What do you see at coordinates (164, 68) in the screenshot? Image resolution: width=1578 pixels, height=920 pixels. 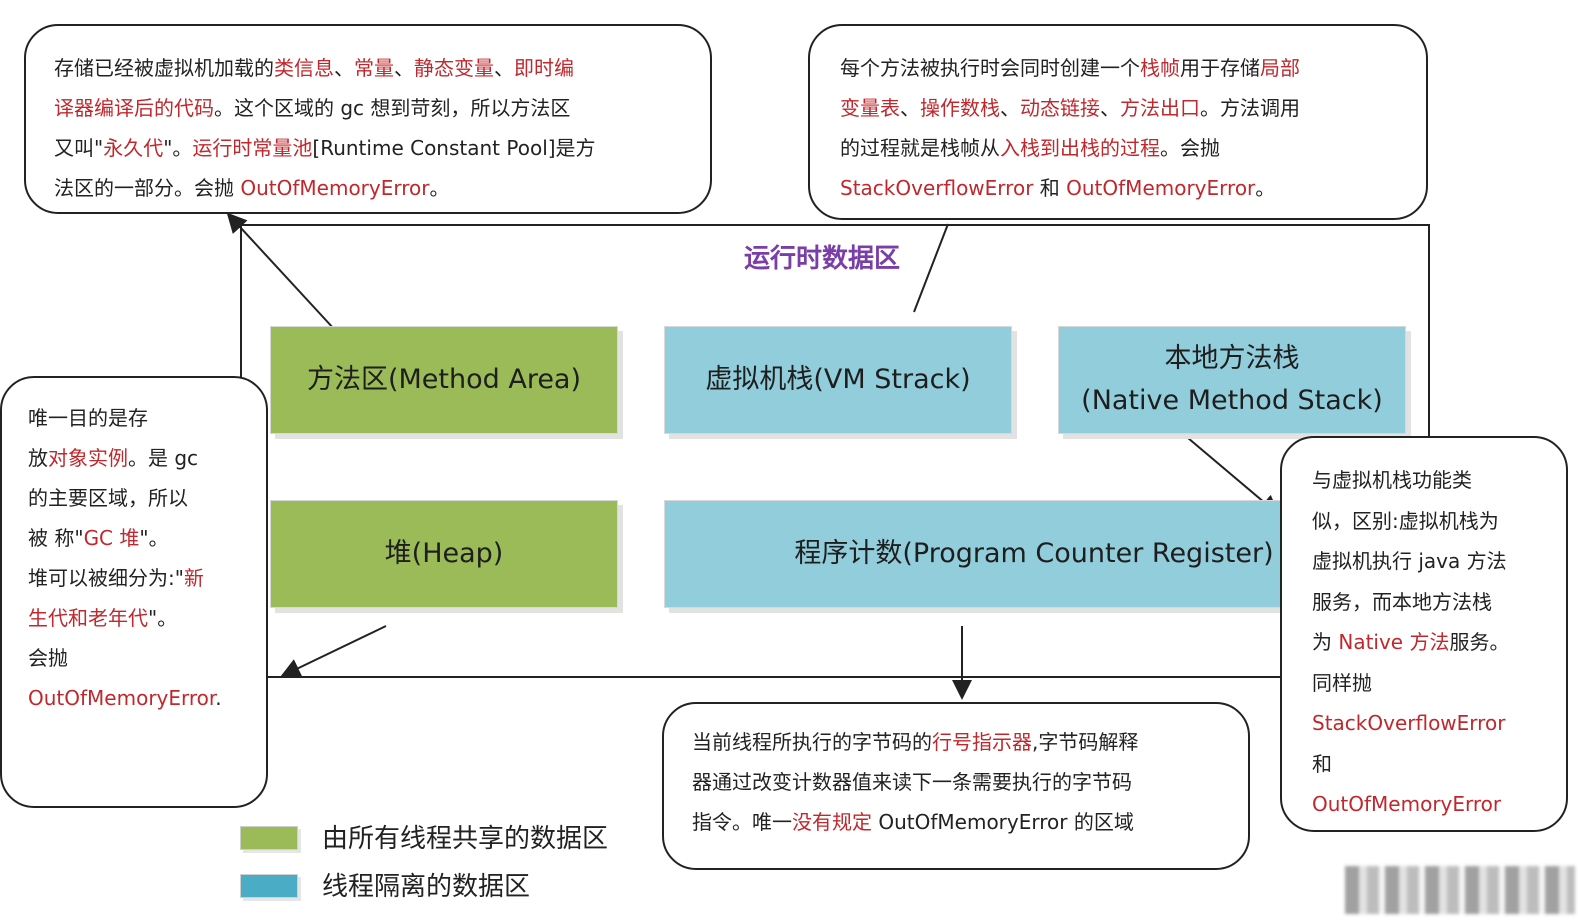 I see `callout-text-segment: 存储已经被虚拟机加载的` at bounding box center [164, 68].